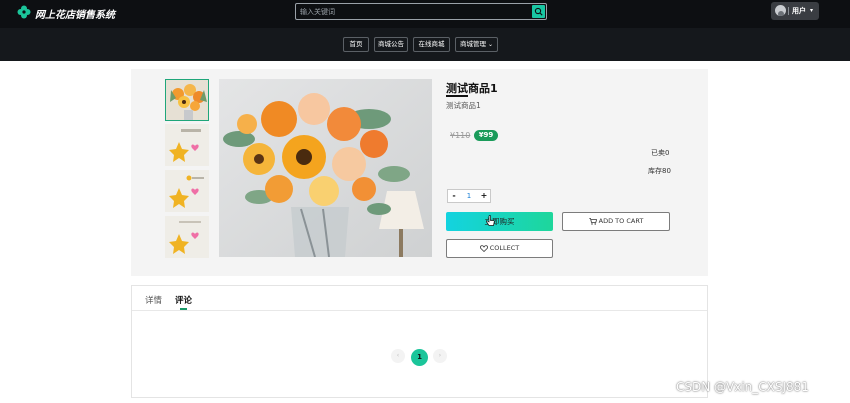 This screenshot has height=403, width=850. Describe the element at coordinates (799, 11) in the screenshot. I see `user-label: 用户` at that location.